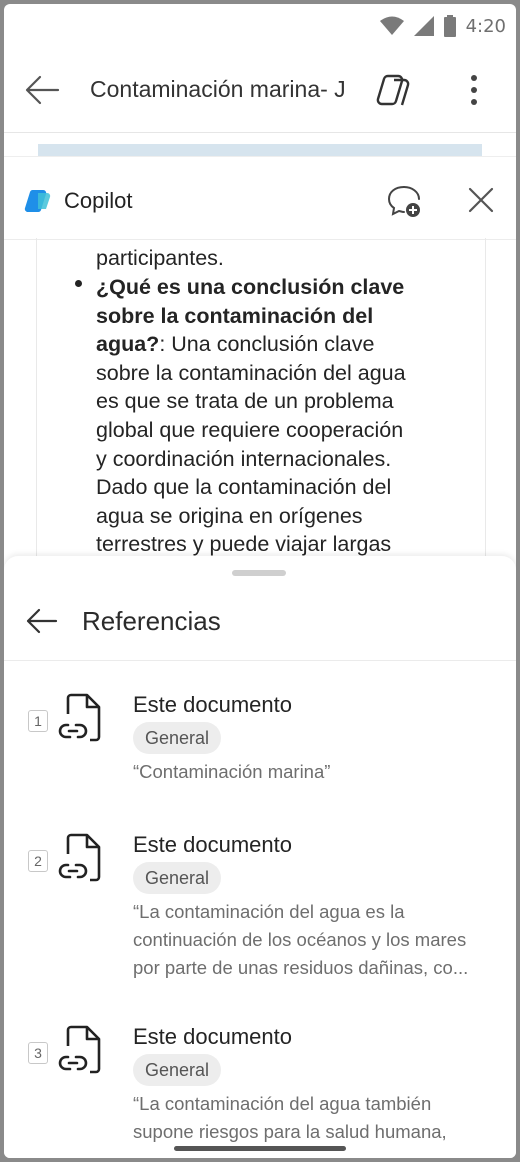 This screenshot has width=520, height=1162. Describe the element at coordinates (250, 287) in the screenshot. I see `chat-bold-line: ¿Qué es una conclusión clave` at that location.